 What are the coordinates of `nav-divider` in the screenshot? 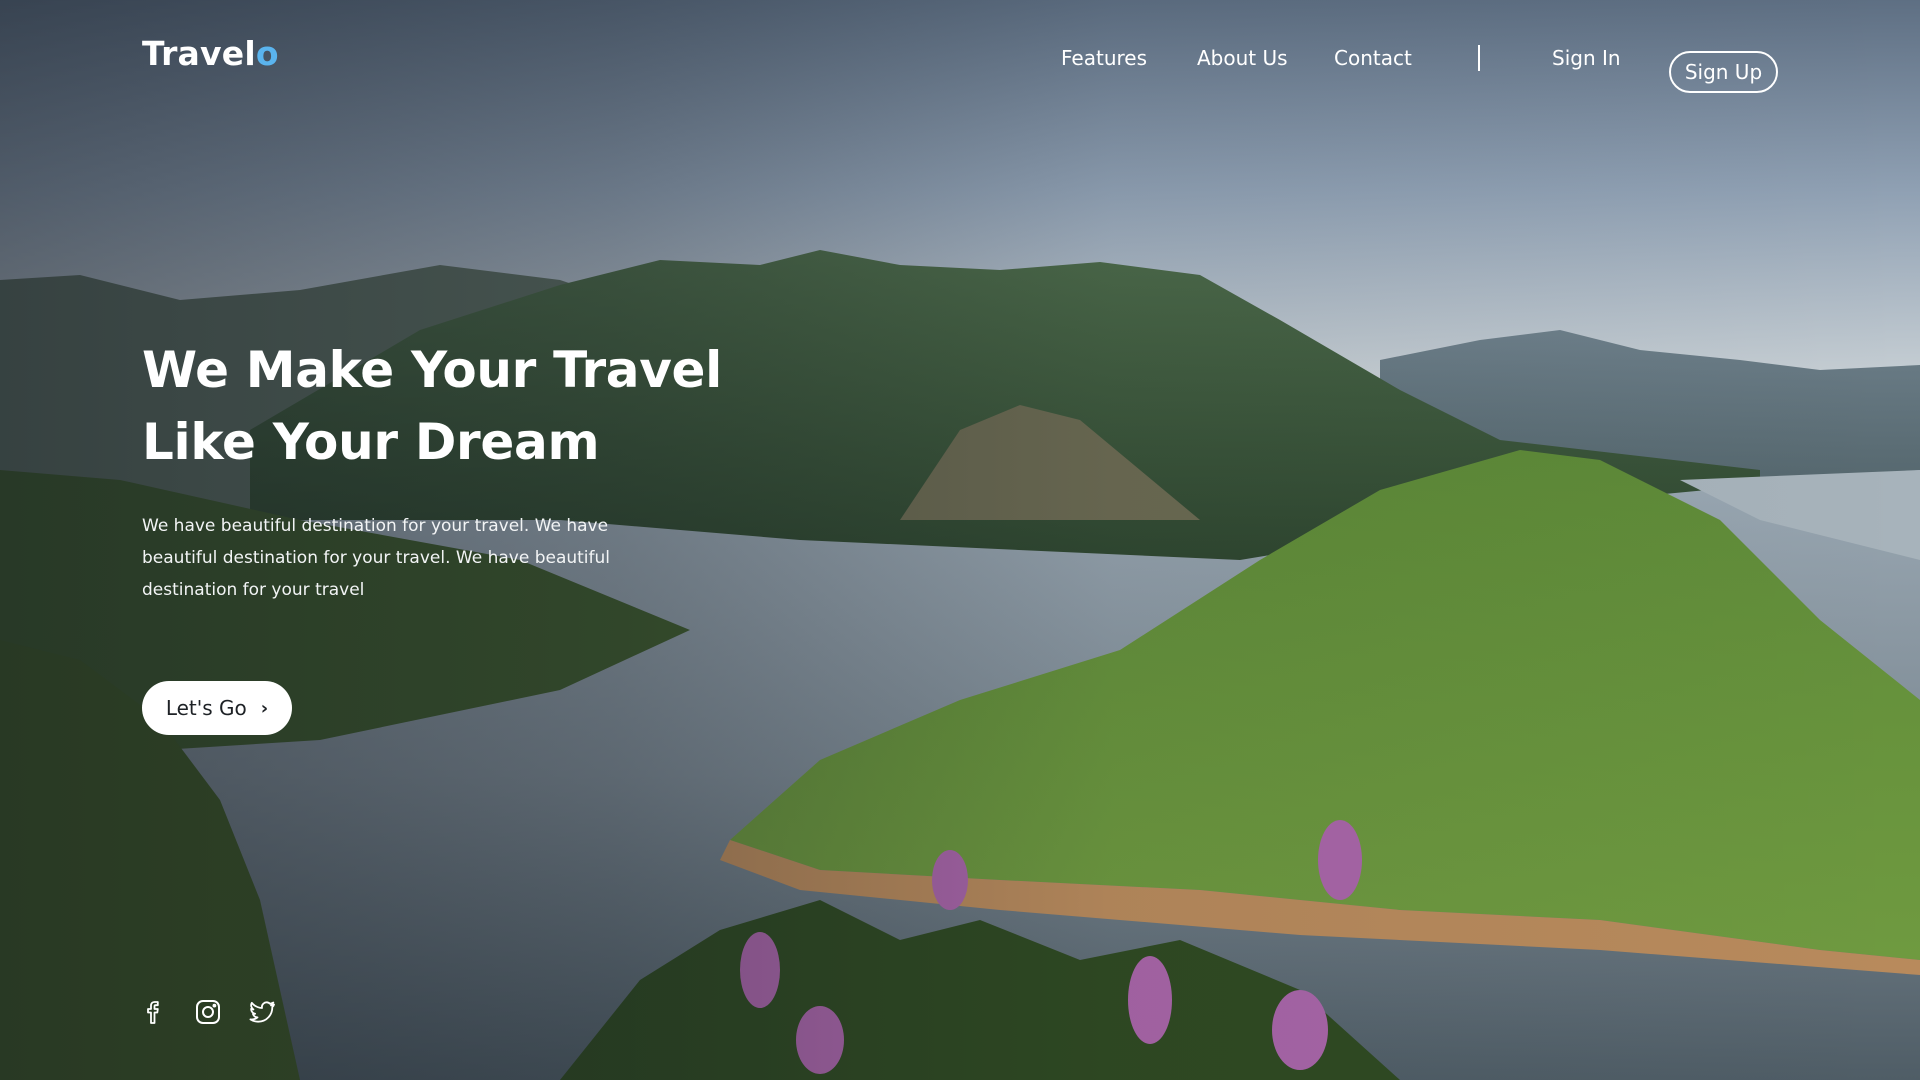 It's located at (1479, 58).